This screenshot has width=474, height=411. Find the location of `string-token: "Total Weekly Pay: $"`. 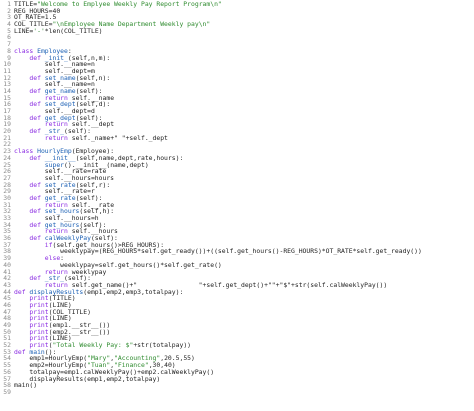

string-token: "Total Weekly Pay: $" is located at coordinates (93, 345).